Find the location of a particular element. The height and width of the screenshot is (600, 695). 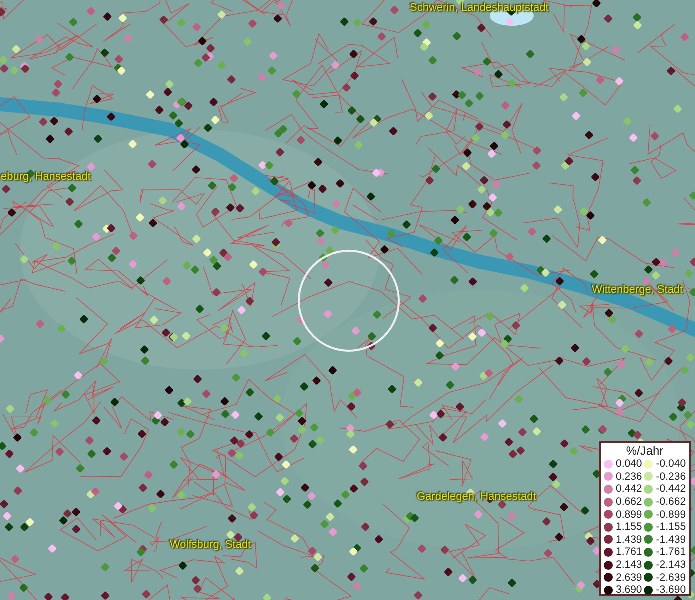

legend-value: -1.439 is located at coordinates (671, 540).